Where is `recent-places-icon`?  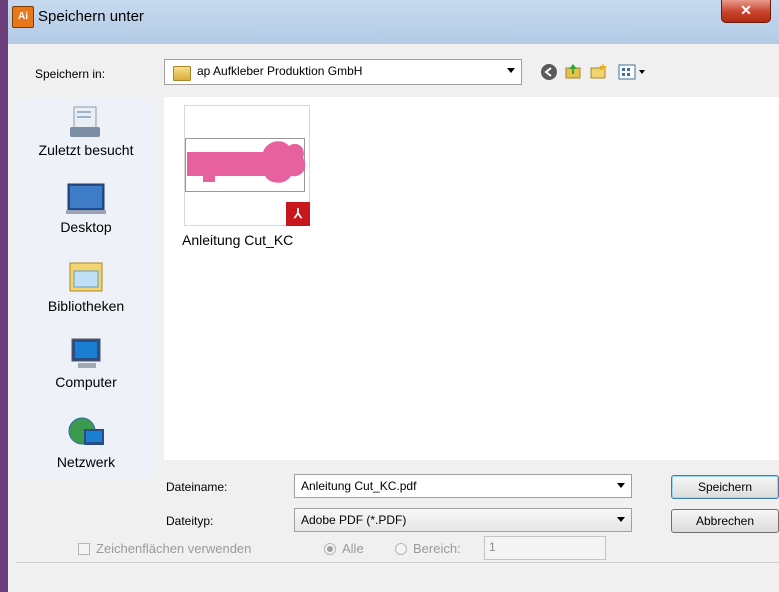
recent-places-icon is located at coordinates (85, 121).